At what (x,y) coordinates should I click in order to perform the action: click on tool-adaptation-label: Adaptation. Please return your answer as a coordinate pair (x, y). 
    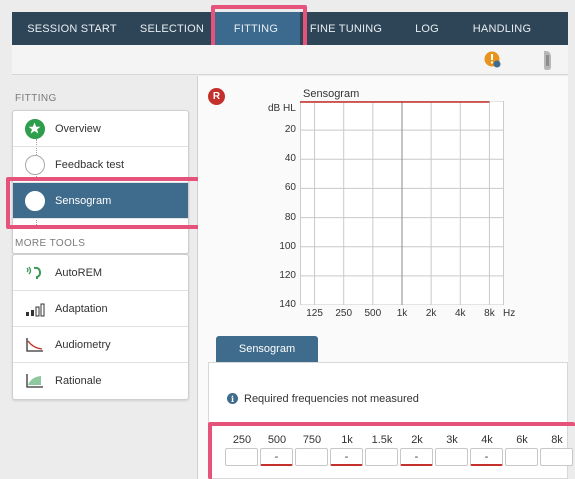
    Looking at the image, I should click on (81, 308).